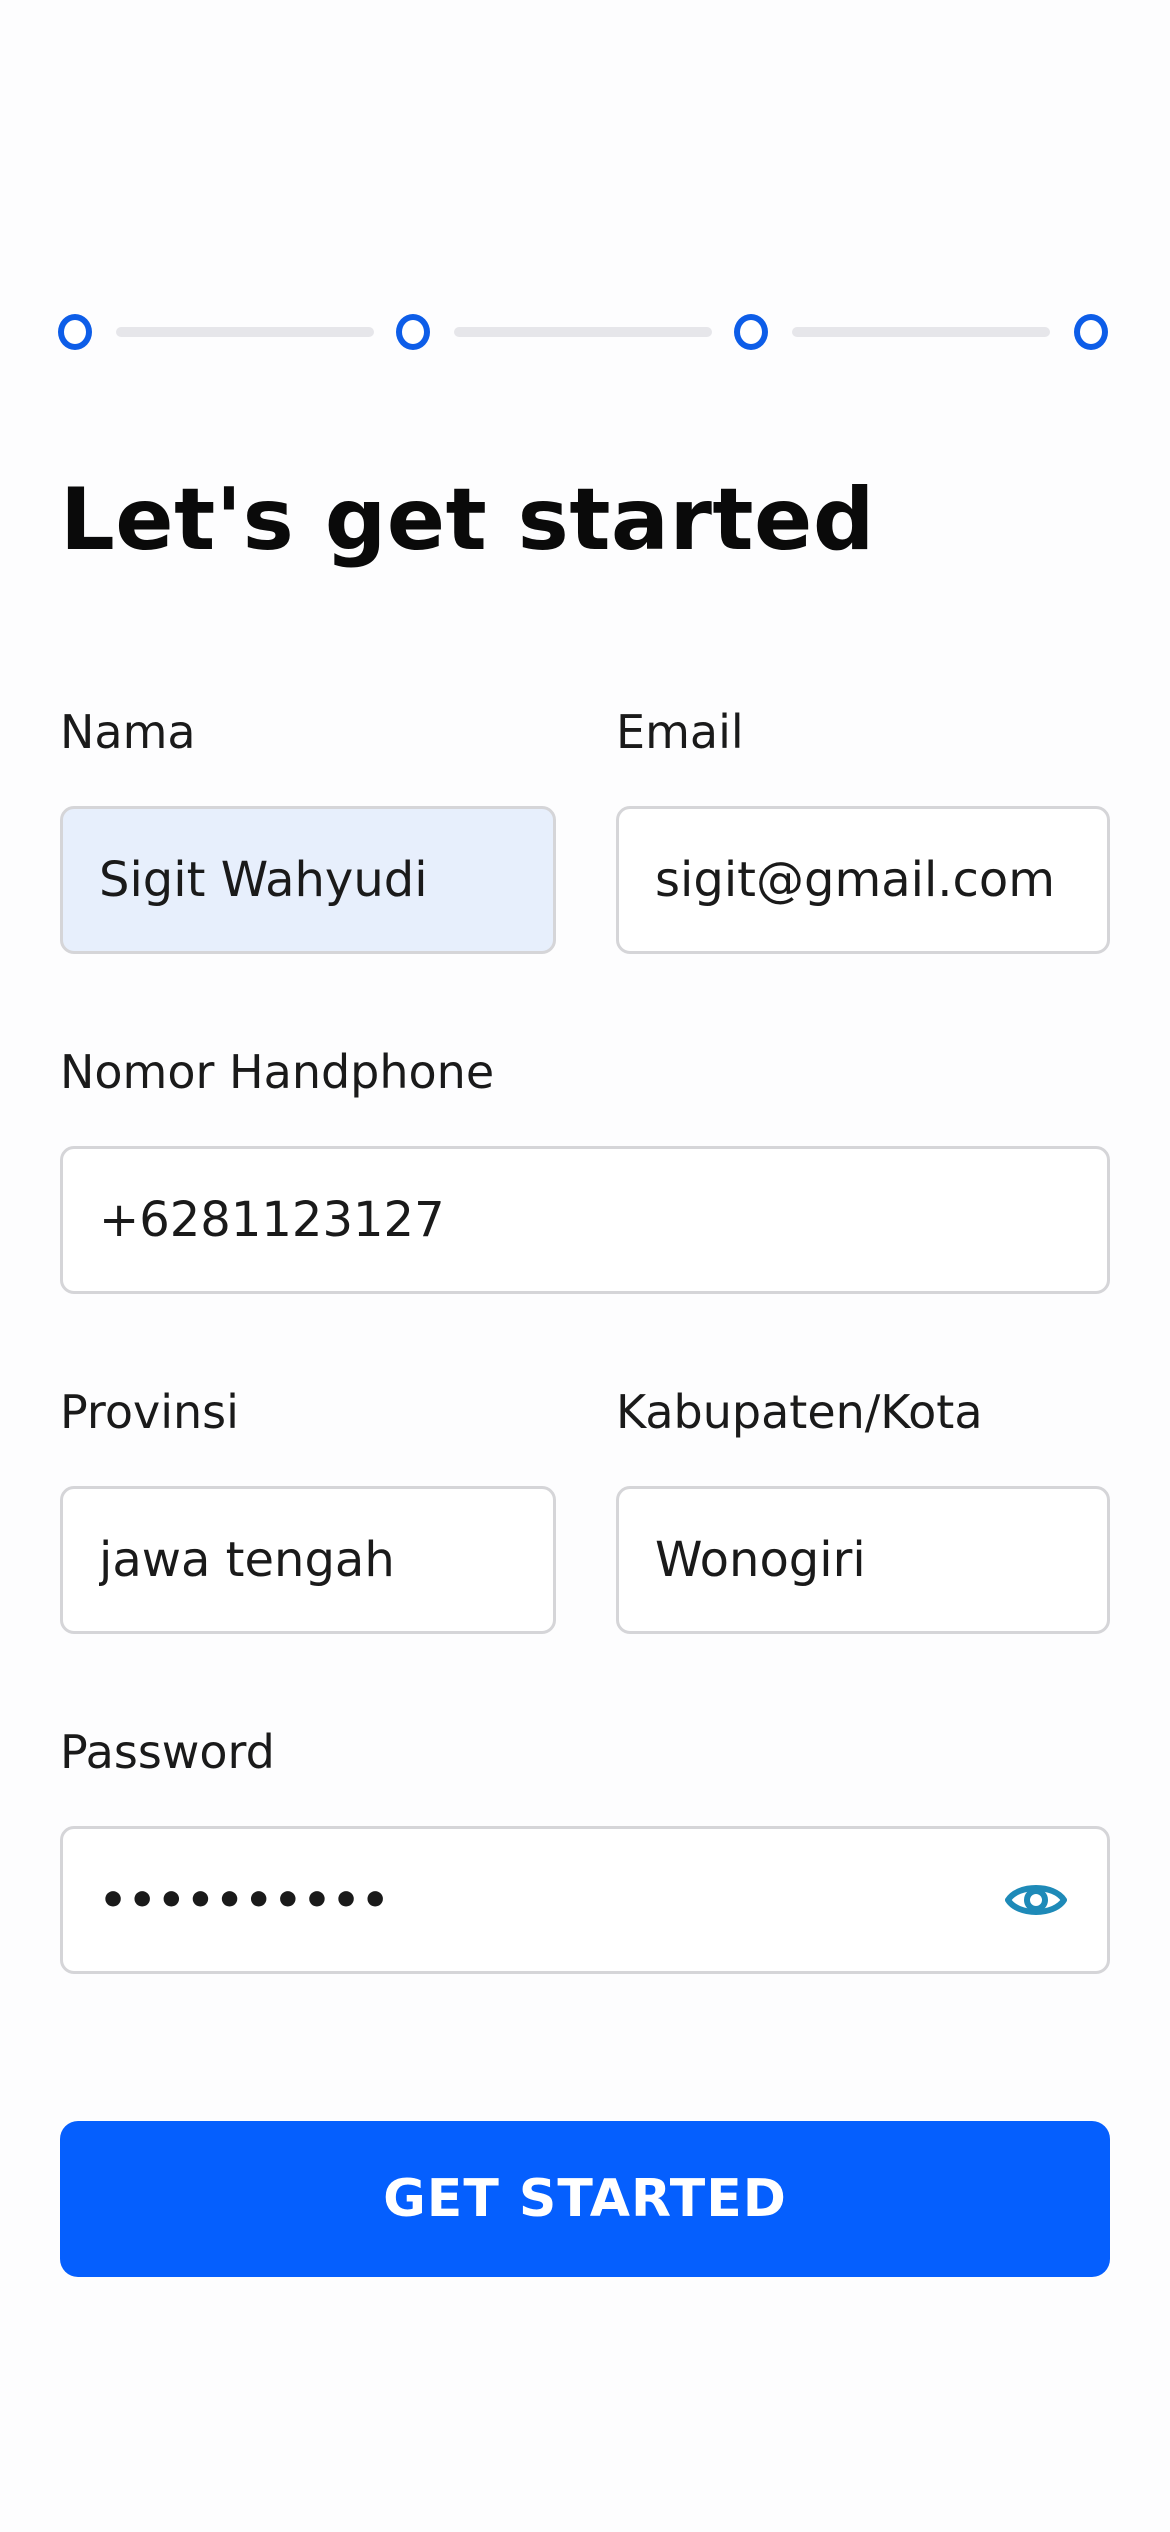 The width and height of the screenshot is (1170, 2532). What do you see at coordinates (75, 332) in the screenshot?
I see `step-1-icon` at bounding box center [75, 332].